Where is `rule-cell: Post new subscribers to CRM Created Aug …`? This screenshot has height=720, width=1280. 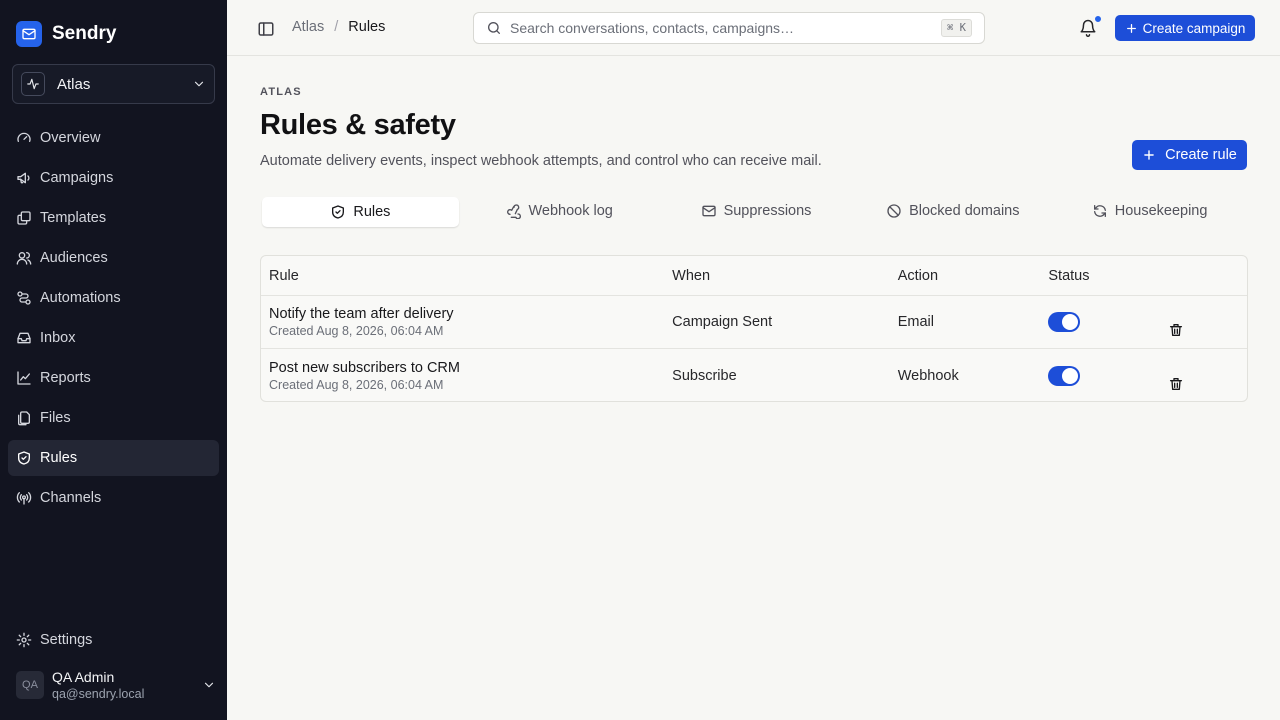 rule-cell: Post new subscribers to CRM Created Aug … is located at coordinates (466, 376).